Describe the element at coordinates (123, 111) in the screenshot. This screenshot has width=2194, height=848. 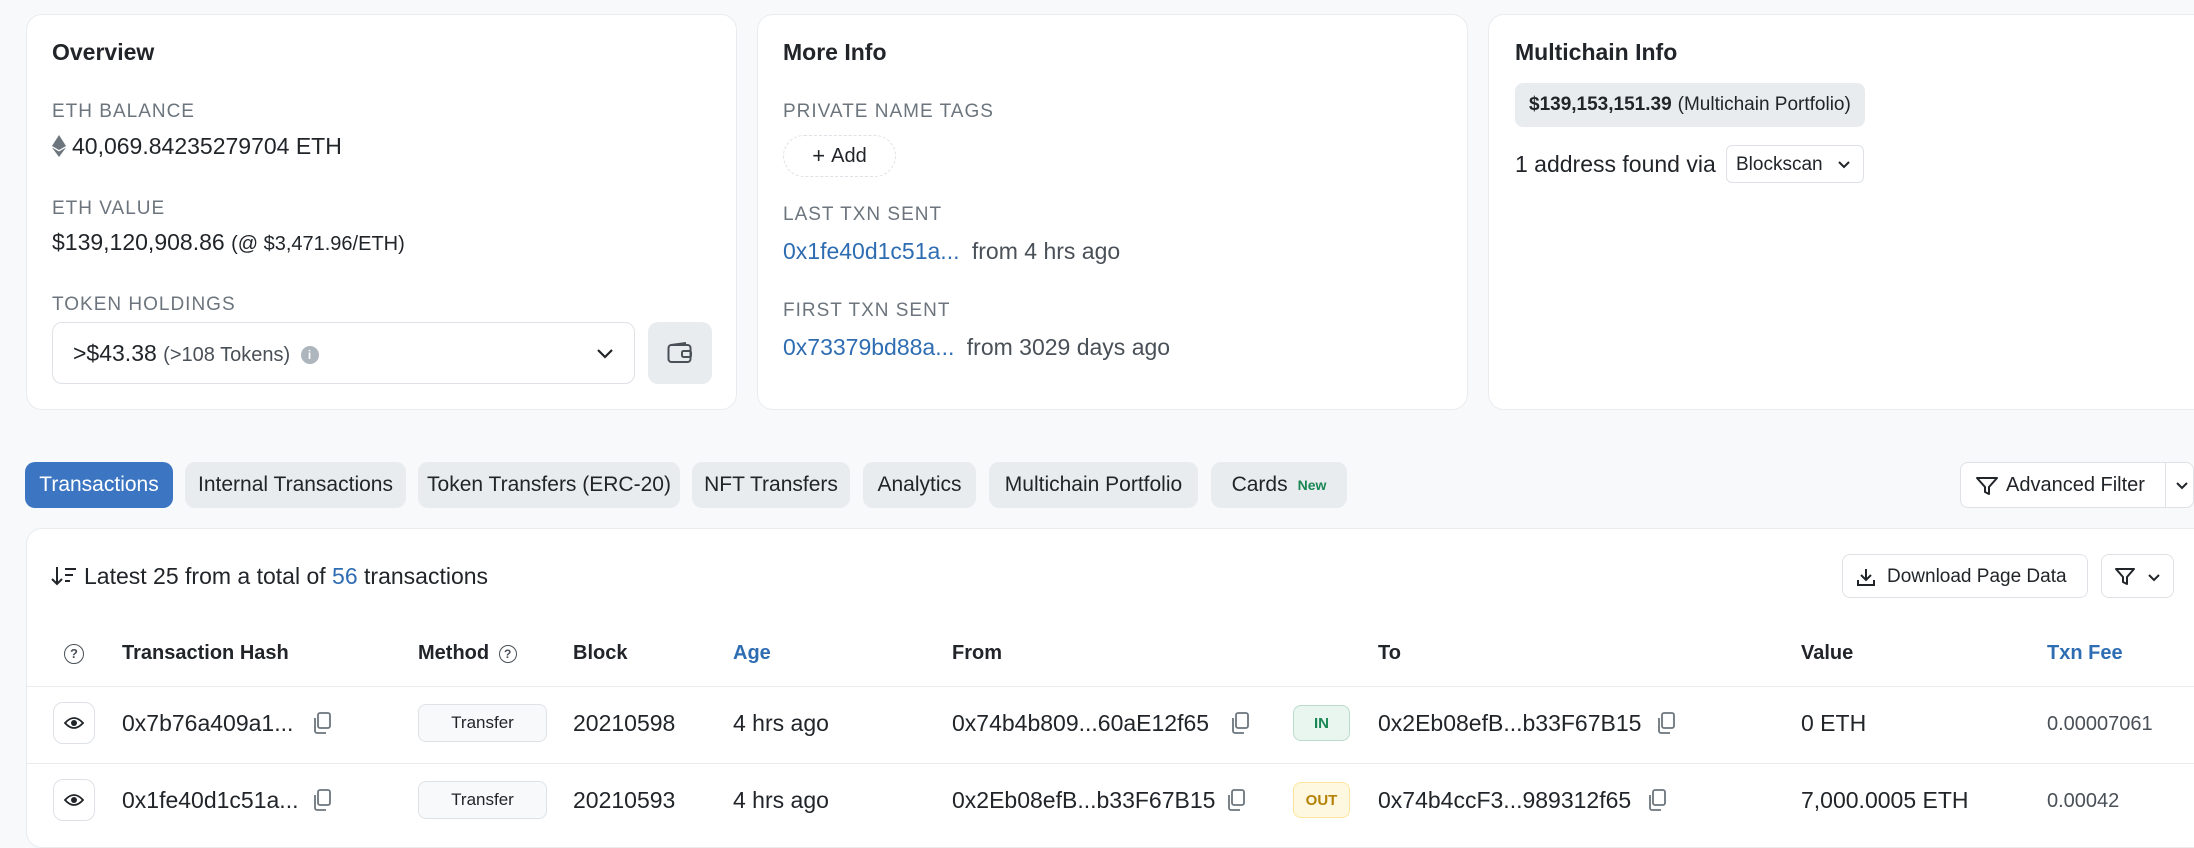
I see `eth-balance-label: ETH BALANCE` at that location.